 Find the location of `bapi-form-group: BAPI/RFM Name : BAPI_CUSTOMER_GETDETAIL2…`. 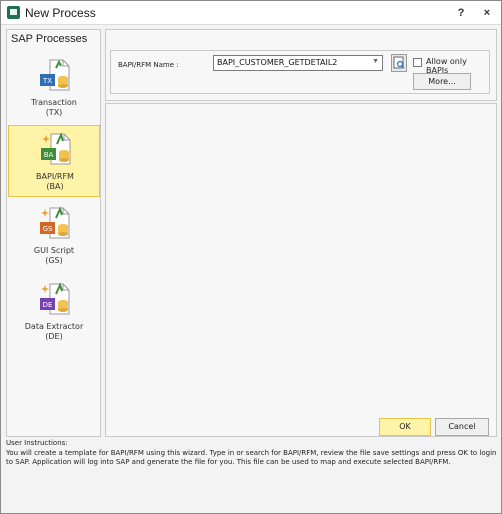

bapi-form-group: BAPI/RFM Name : BAPI_CUSTOMER_GETDETAIL2… is located at coordinates (300, 72).